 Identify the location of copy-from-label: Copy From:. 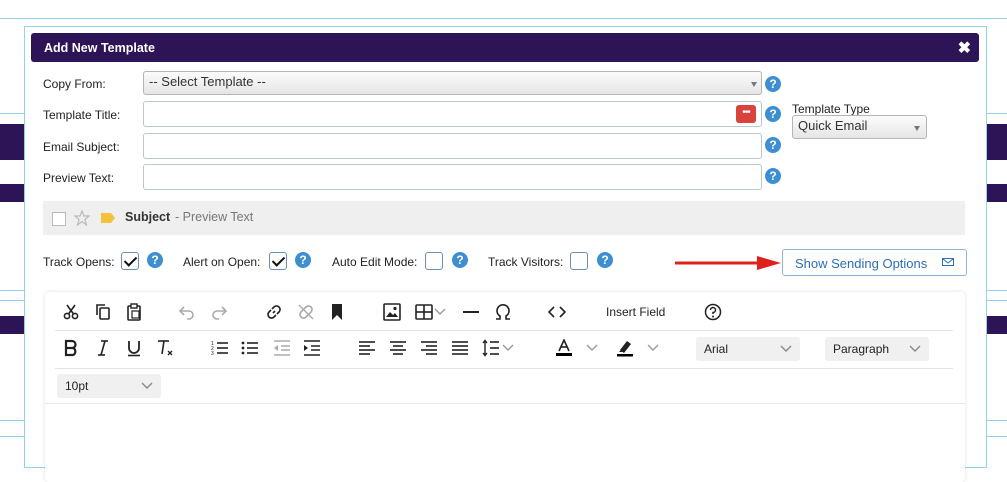
(74, 84).